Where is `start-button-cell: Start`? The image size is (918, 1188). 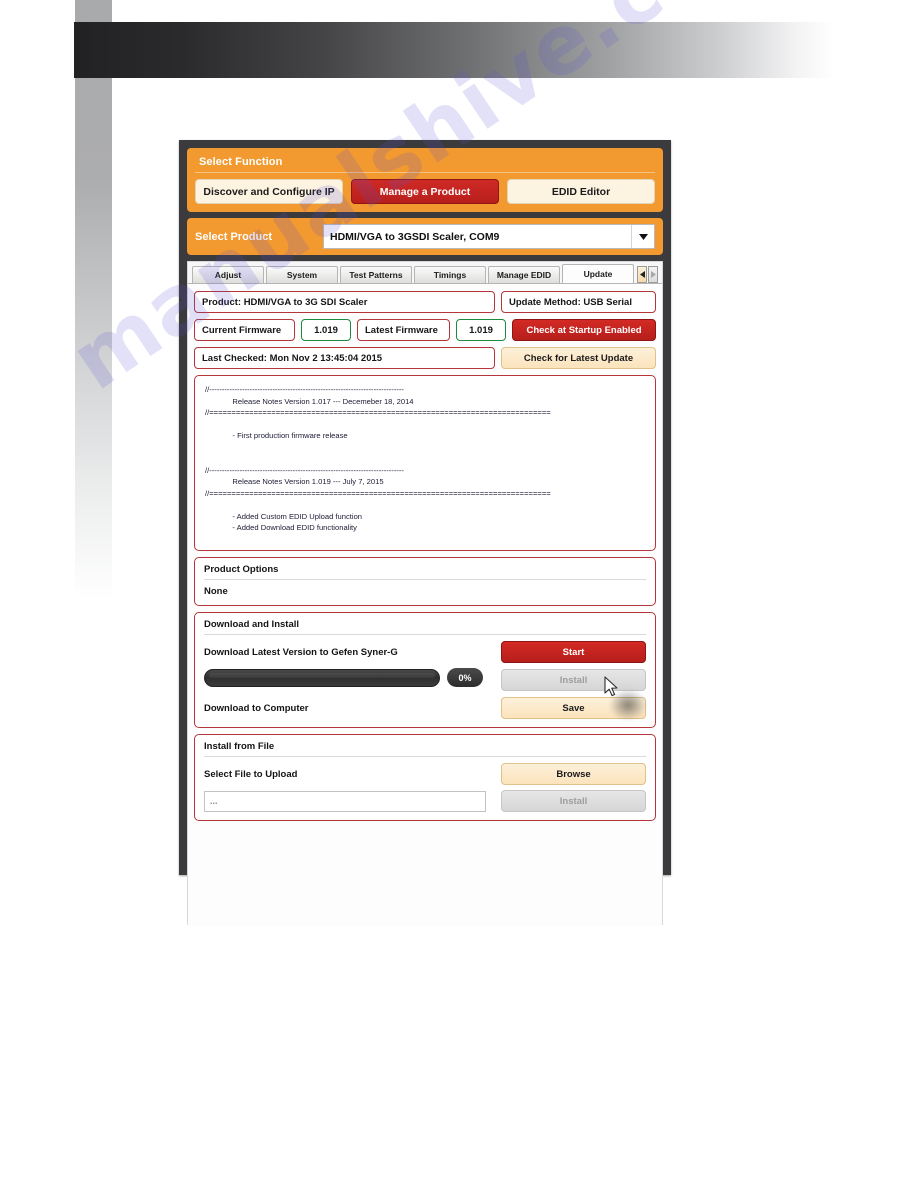 start-button-cell: Start is located at coordinates (573, 652).